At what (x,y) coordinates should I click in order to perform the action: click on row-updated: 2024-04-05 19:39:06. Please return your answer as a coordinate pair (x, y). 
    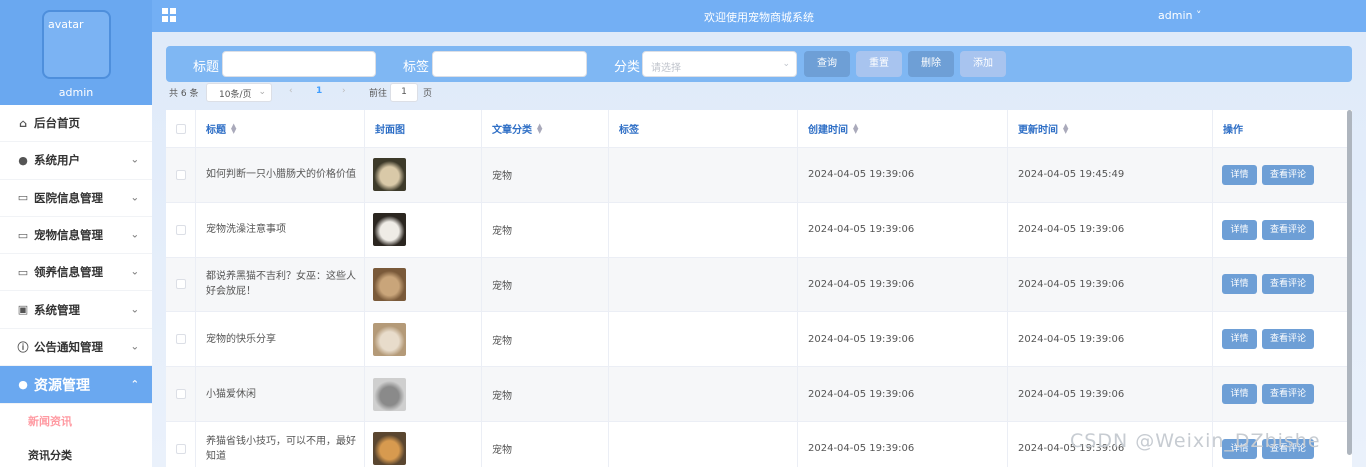
    Looking at the image, I should click on (1071, 230).